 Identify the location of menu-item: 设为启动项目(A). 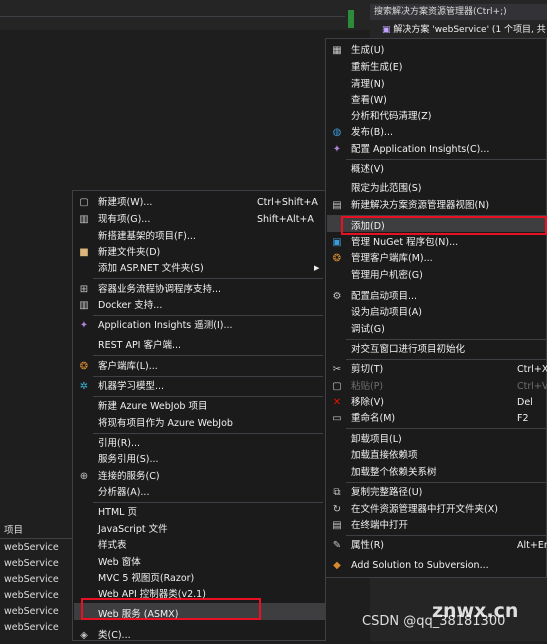
(436, 312).